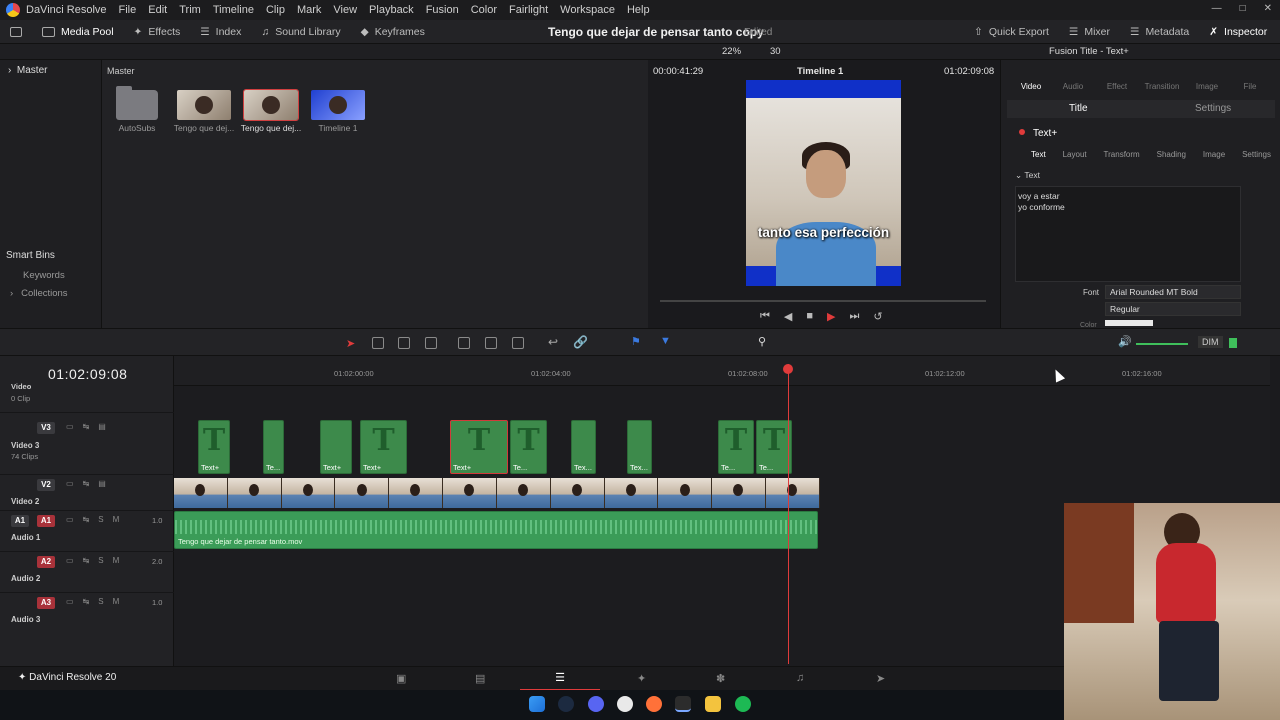 This screenshot has height=720, width=1280. I want to click on snapping-icon: ↩, so click(553, 342).